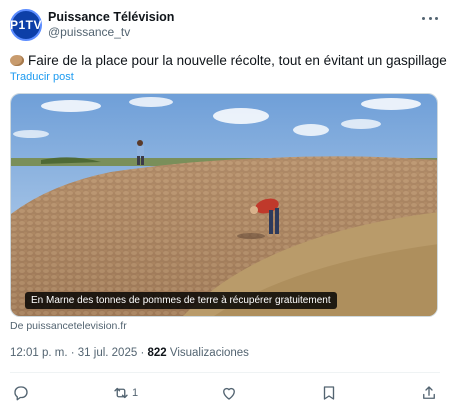 The width and height of the screenshot is (450, 411). Describe the element at coordinates (225, 372) in the screenshot. I see `divider` at that location.